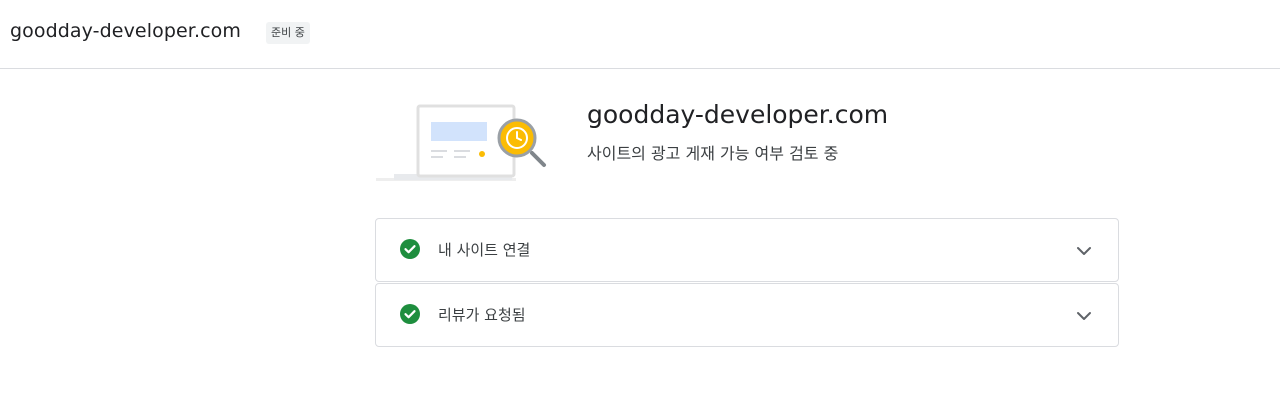 The width and height of the screenshot is (1280, 414). Describe the element at coordinates (747, 250) in the screenshot. I see `step-connect-site: 내 사이트 연결` at that location.